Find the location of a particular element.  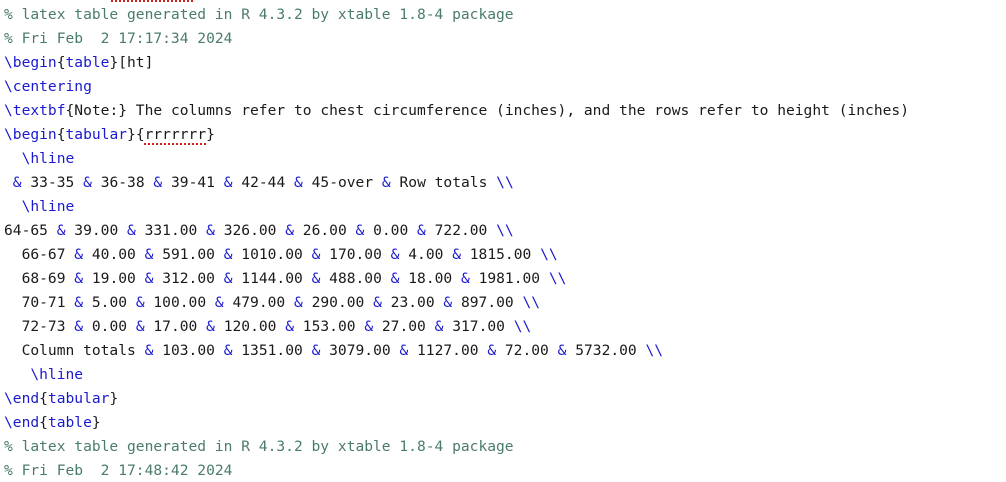

text-token: 33-35 is located at coordinates (52, 182).